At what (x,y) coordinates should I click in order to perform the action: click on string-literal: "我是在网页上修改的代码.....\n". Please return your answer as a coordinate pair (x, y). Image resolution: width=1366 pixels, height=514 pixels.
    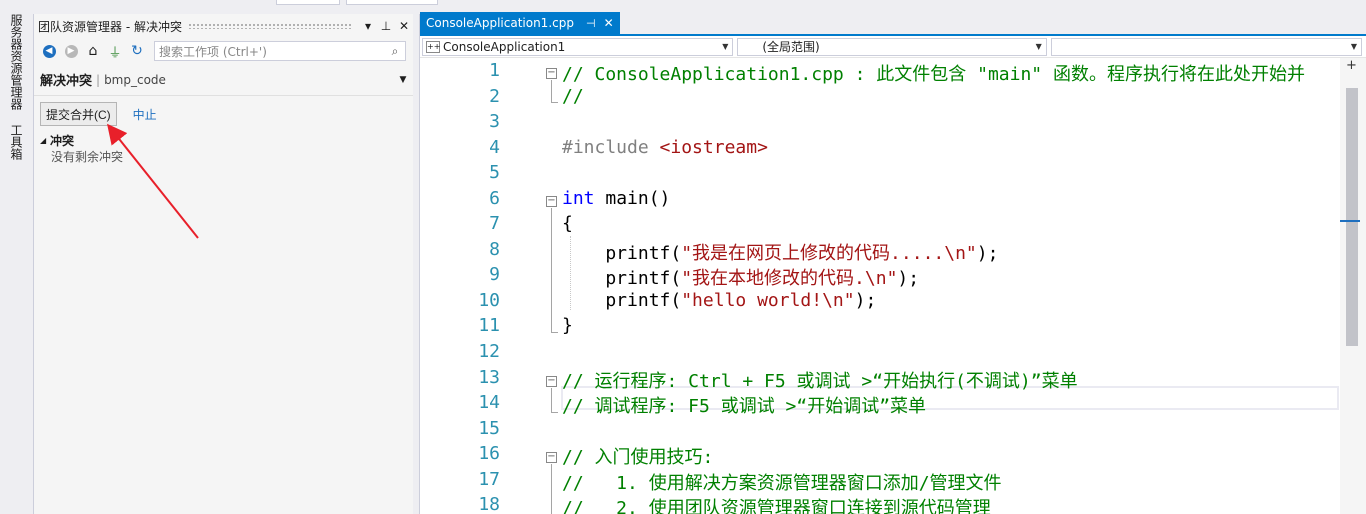
    Looking at the image, I should click on (829, 253).